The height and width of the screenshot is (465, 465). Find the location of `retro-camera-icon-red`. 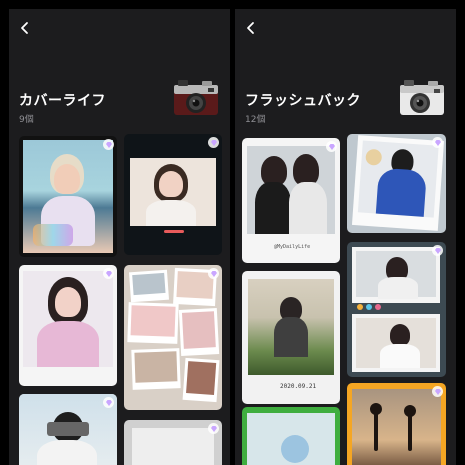

retro-camera-icon-red is located at coordinates (196, 97).